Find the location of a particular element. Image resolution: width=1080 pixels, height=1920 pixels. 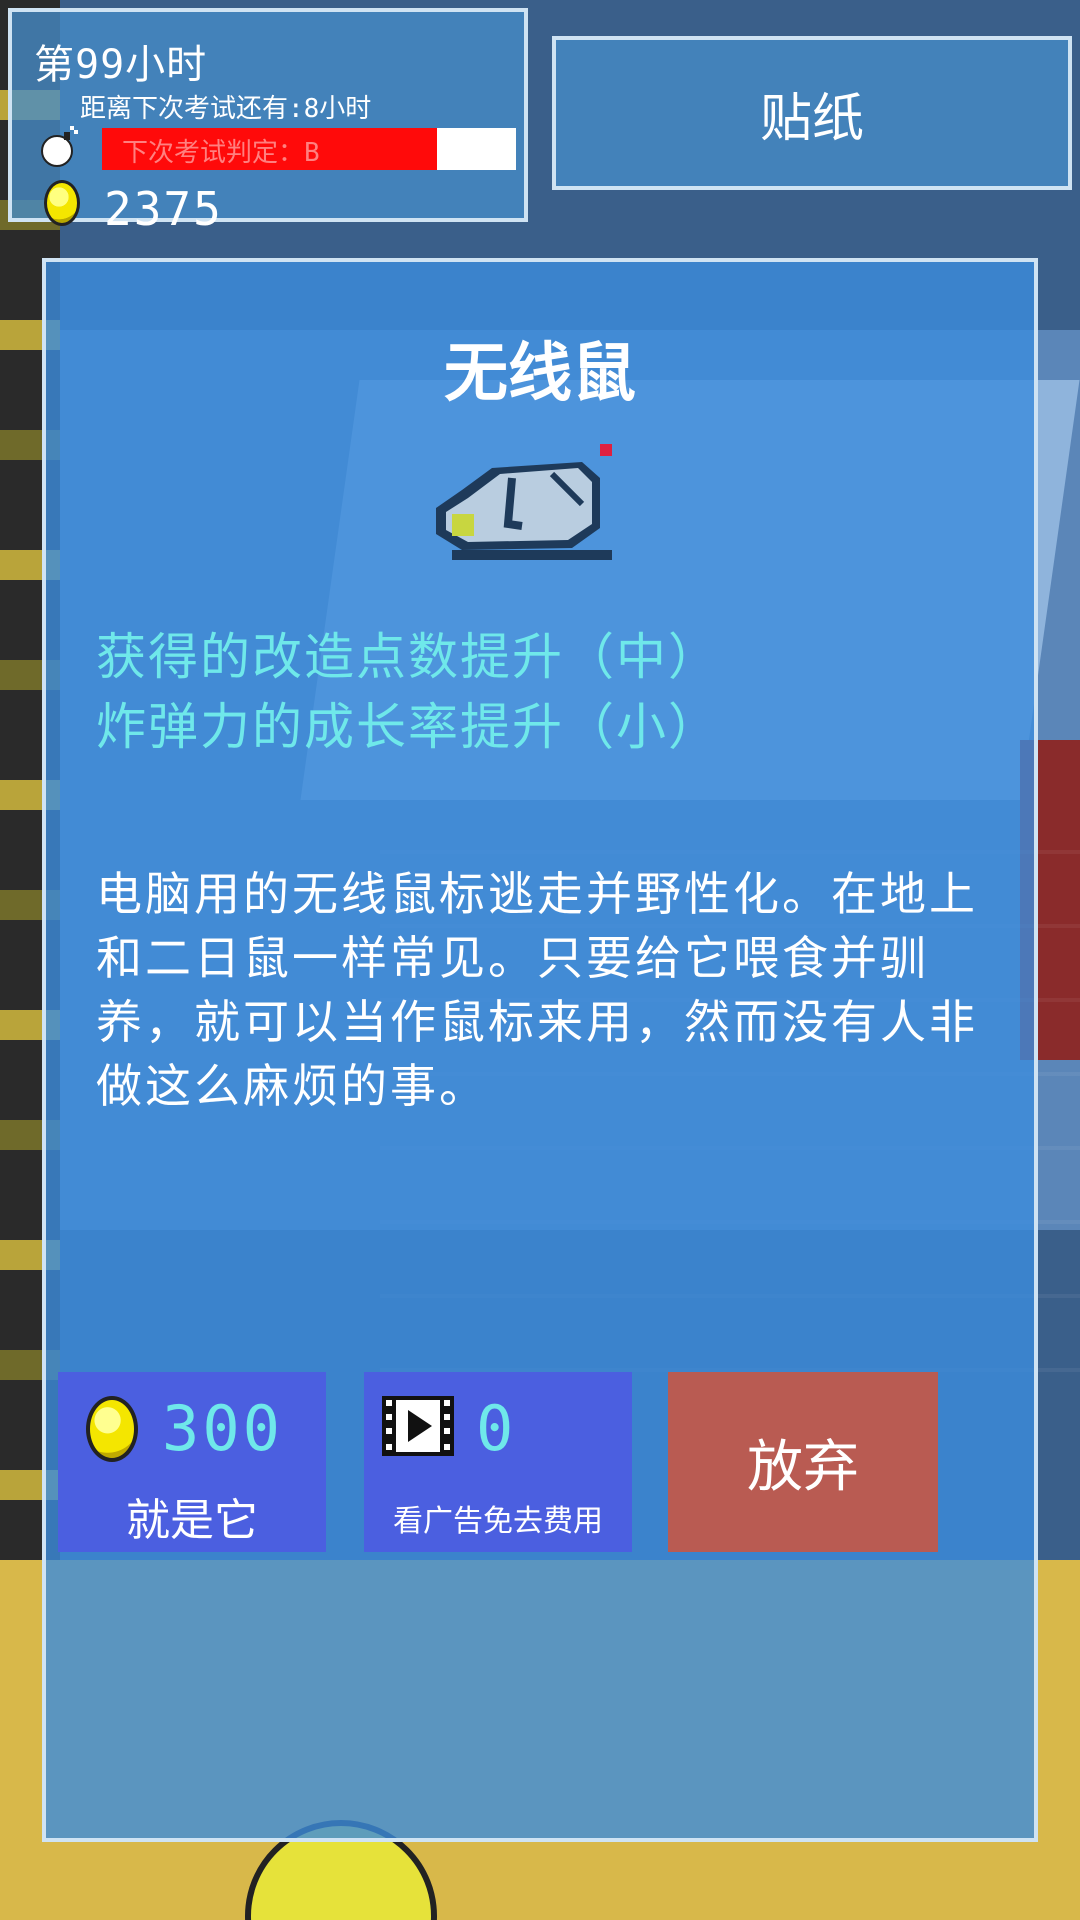

wireless-mouse-icon is located at coordinates (524, 502).